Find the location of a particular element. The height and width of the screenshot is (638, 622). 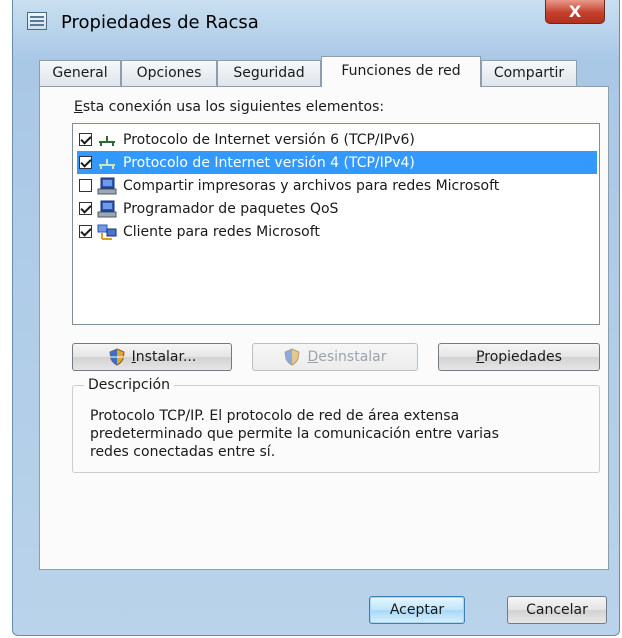

list-item-ms-client: Cliente para redes Microsoft is located at coordinates (337, 231).